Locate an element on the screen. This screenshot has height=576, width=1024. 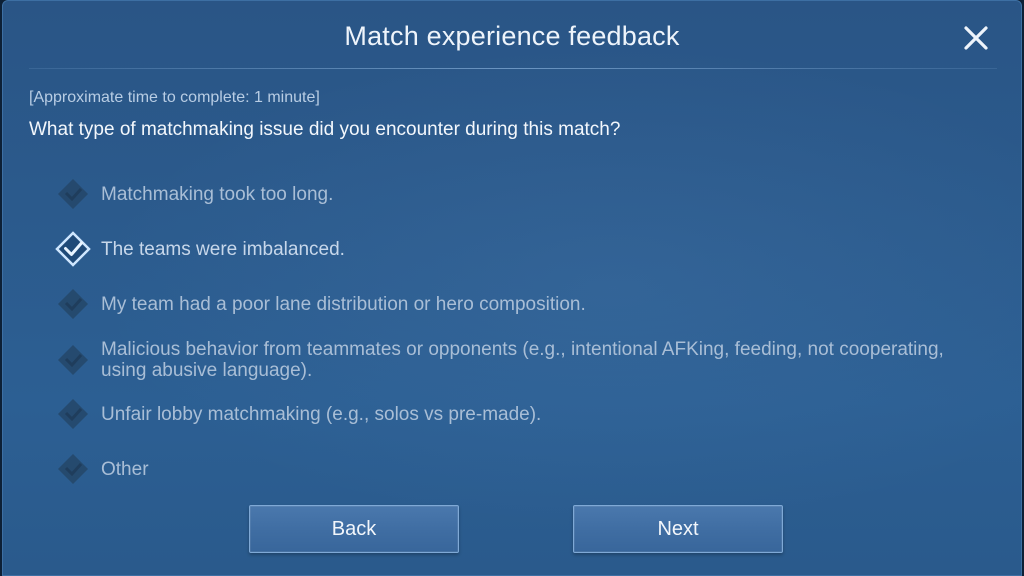
dialog-title: Match experience feedback is located at coordinates (512, 36).